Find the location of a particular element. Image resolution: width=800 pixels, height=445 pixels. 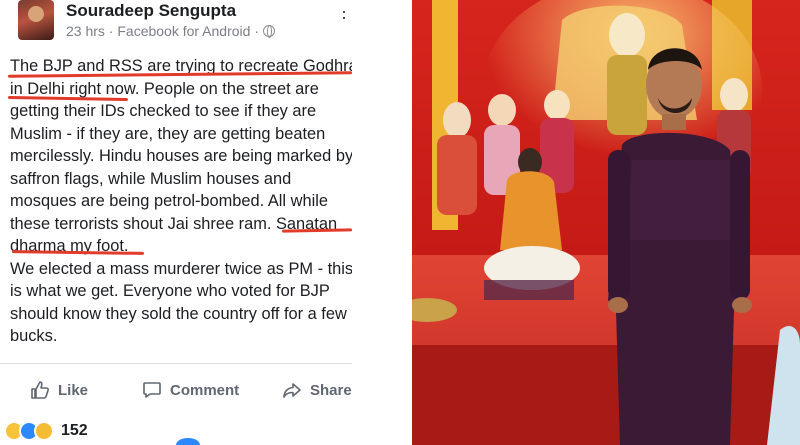

comment-button: Comment is located at coordinates (190, 390).